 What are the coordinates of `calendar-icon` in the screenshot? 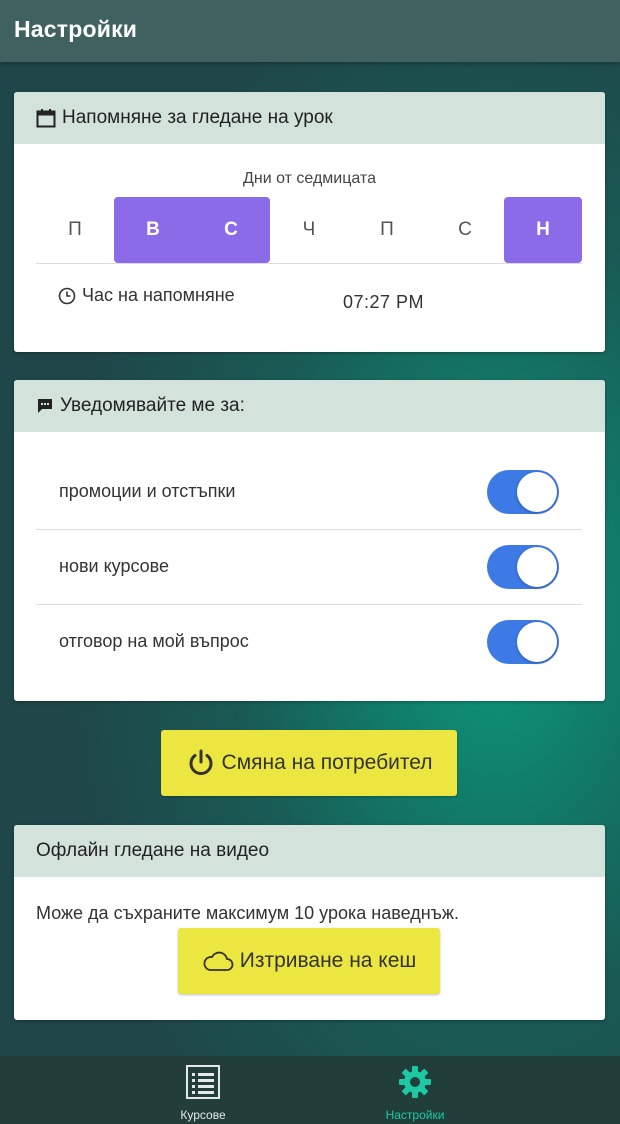 It's located at (46, 118).